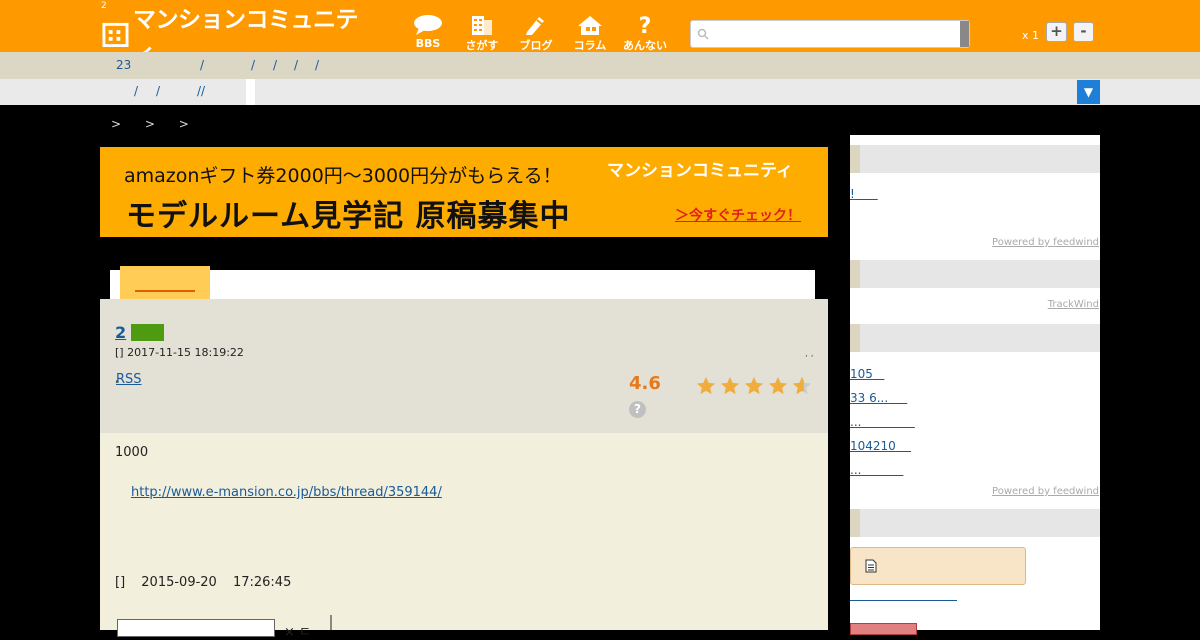  What do you see at coordinates (637, 409) in the screenshot?
I see `help-icon: ?` at bounding box center [637, 409].